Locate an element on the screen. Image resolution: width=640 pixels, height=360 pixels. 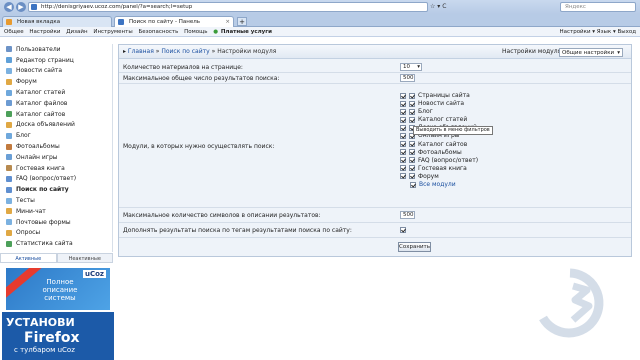
sidebar-item: Доска объявлений is located at coordinates (56, 125).